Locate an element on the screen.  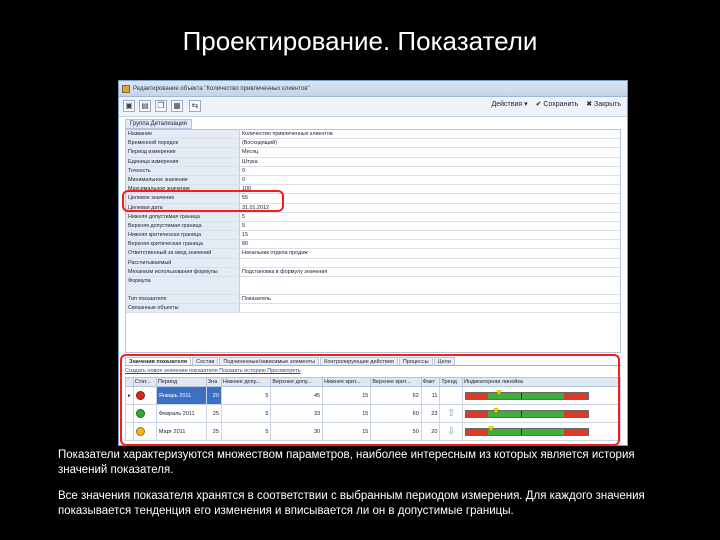
form-label: Тип показателя is located at coordinates (183, 299).